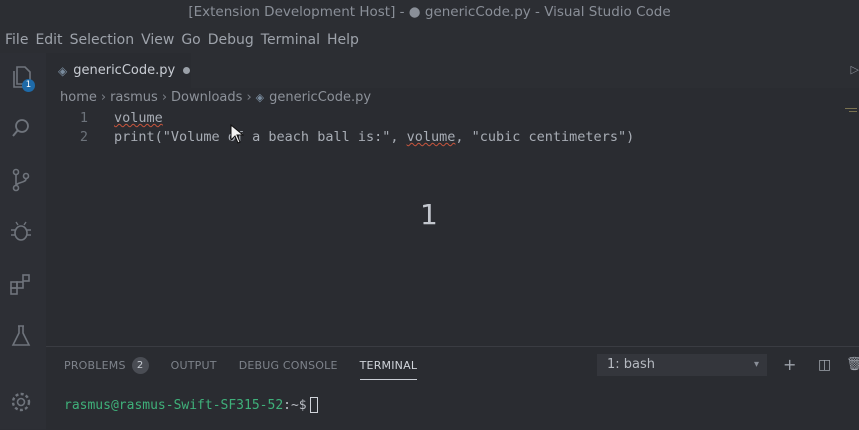  Describe the element at coordinates (21, 128) in the screenshot. I see `search-icon` at that location.